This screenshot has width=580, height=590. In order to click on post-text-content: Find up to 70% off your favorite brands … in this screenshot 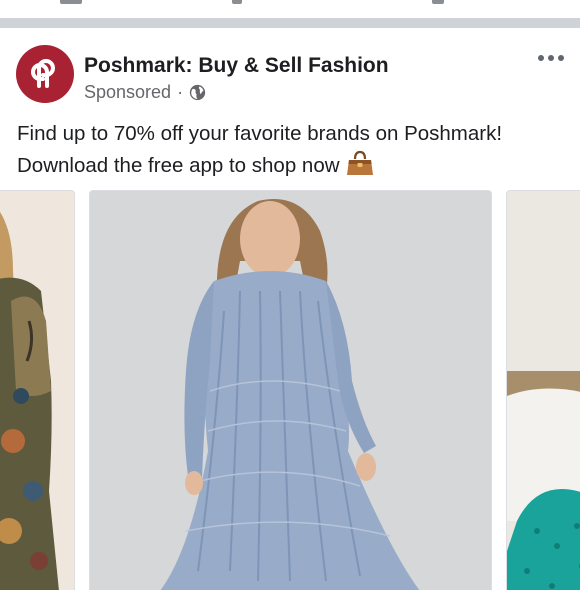, I will do `click(260, 133)`.